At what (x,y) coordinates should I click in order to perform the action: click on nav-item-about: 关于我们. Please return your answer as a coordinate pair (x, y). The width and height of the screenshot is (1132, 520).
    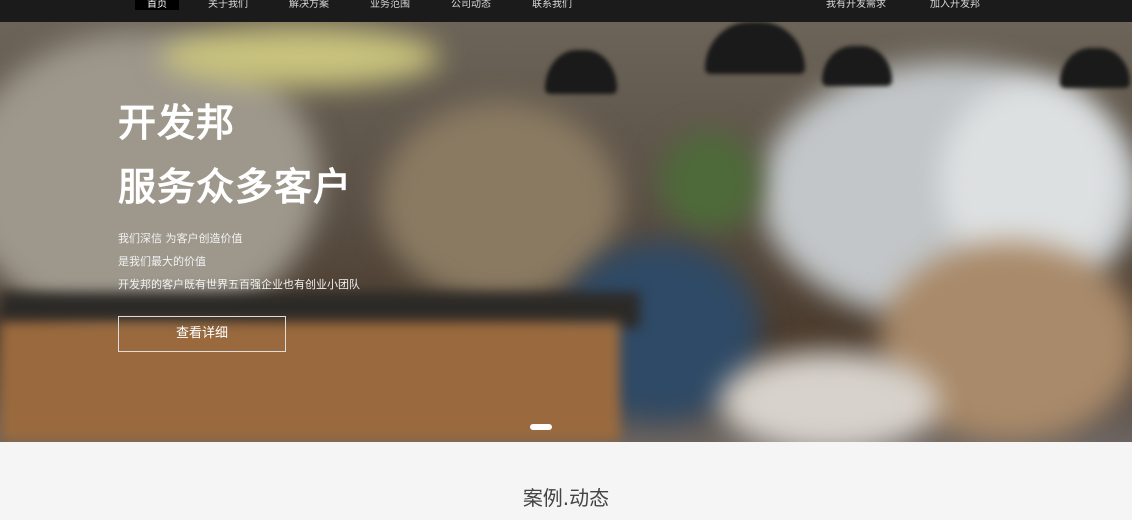
    Looking at the image, I should click on (228, 5).